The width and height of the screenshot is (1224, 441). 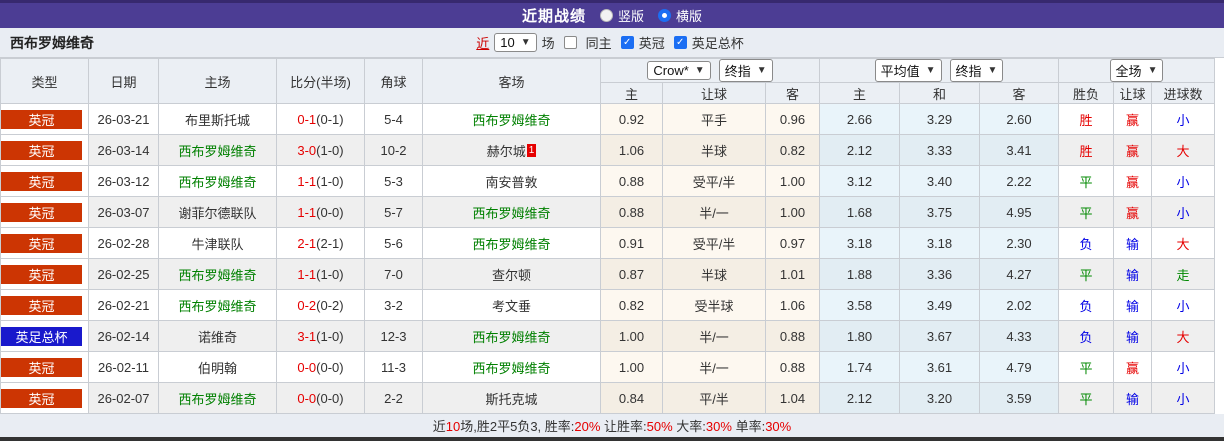 I want to click on home-team-cell: 牛津联队, so click(x=217, y=243).